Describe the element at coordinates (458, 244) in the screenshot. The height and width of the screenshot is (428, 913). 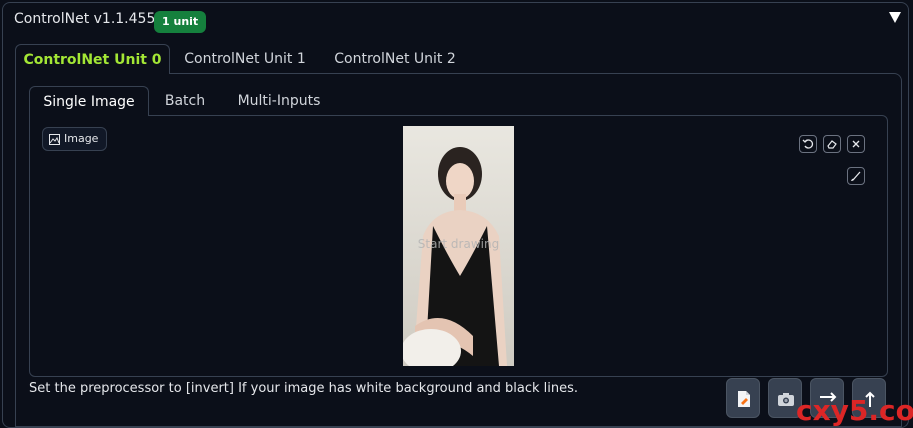
I see `start-drawing-overlay: Start drawing` at that location.